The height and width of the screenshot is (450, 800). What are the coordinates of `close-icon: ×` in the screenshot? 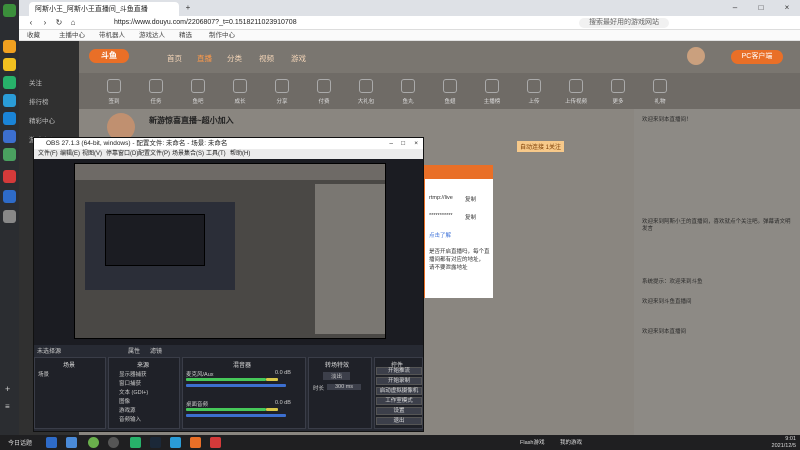 It's located at (787, 8).